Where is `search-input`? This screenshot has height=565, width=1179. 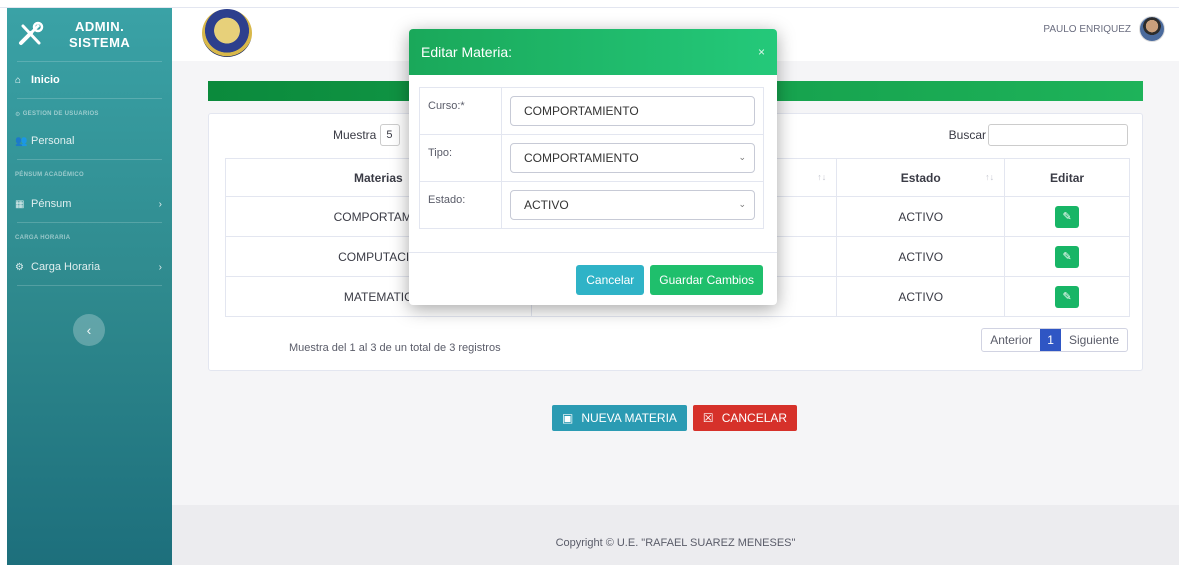 search-input is located at coordinates (1058, 135).